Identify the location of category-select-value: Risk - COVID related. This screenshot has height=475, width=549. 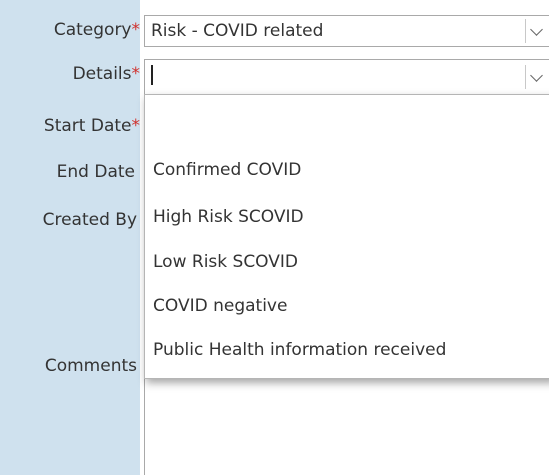
(237, 31).